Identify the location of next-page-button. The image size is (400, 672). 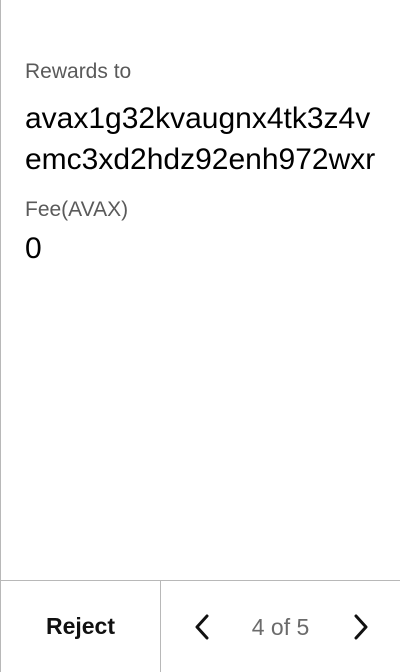
(361, 627).